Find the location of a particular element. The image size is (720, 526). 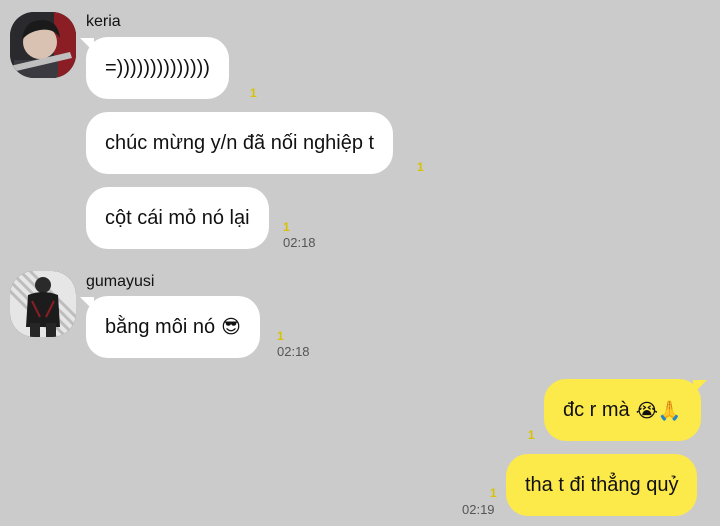

sender-name-gumayusi: gumayusi is located at coordinates (120, 281).